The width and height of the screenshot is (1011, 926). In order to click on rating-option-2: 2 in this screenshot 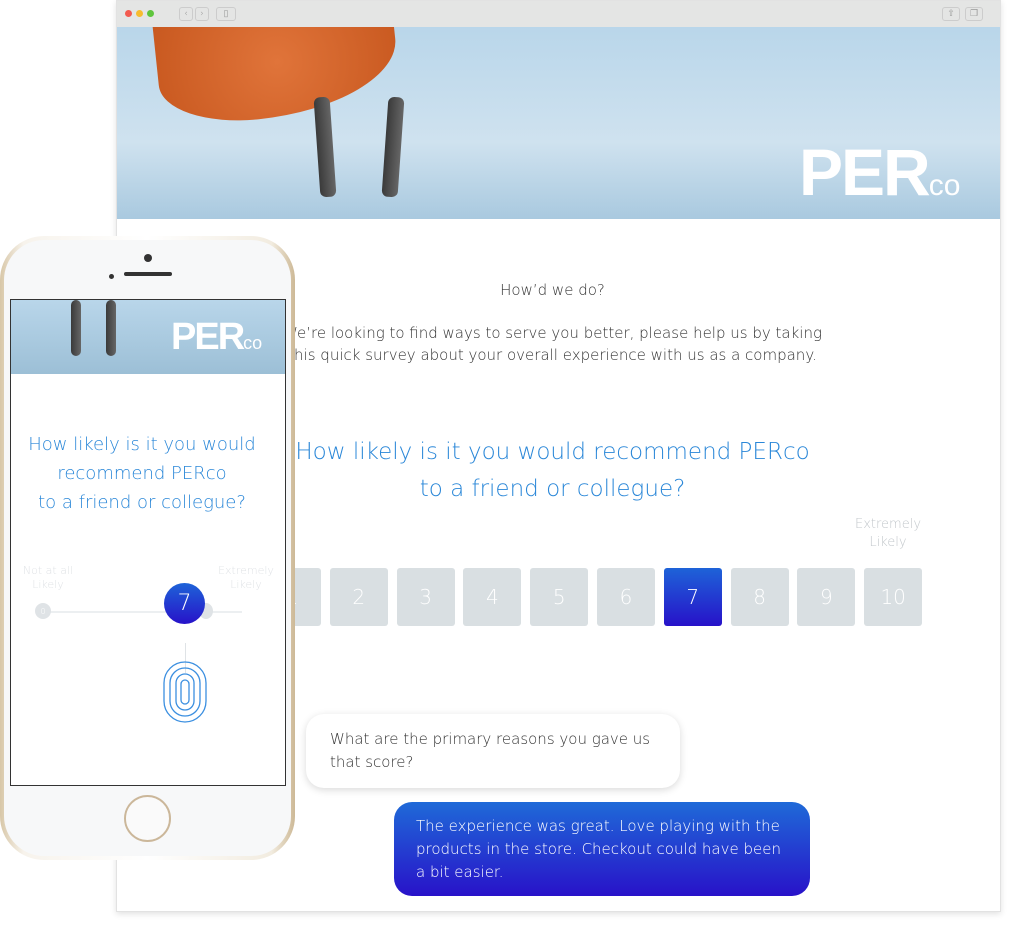, I will do `click(358, 597)`.